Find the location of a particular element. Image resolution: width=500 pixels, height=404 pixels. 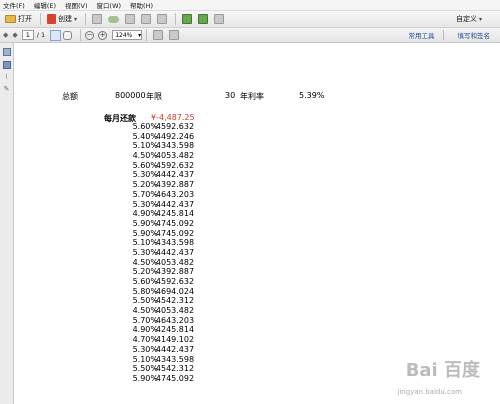

zoom-out-icon: − is located at coordinates (90, 35).